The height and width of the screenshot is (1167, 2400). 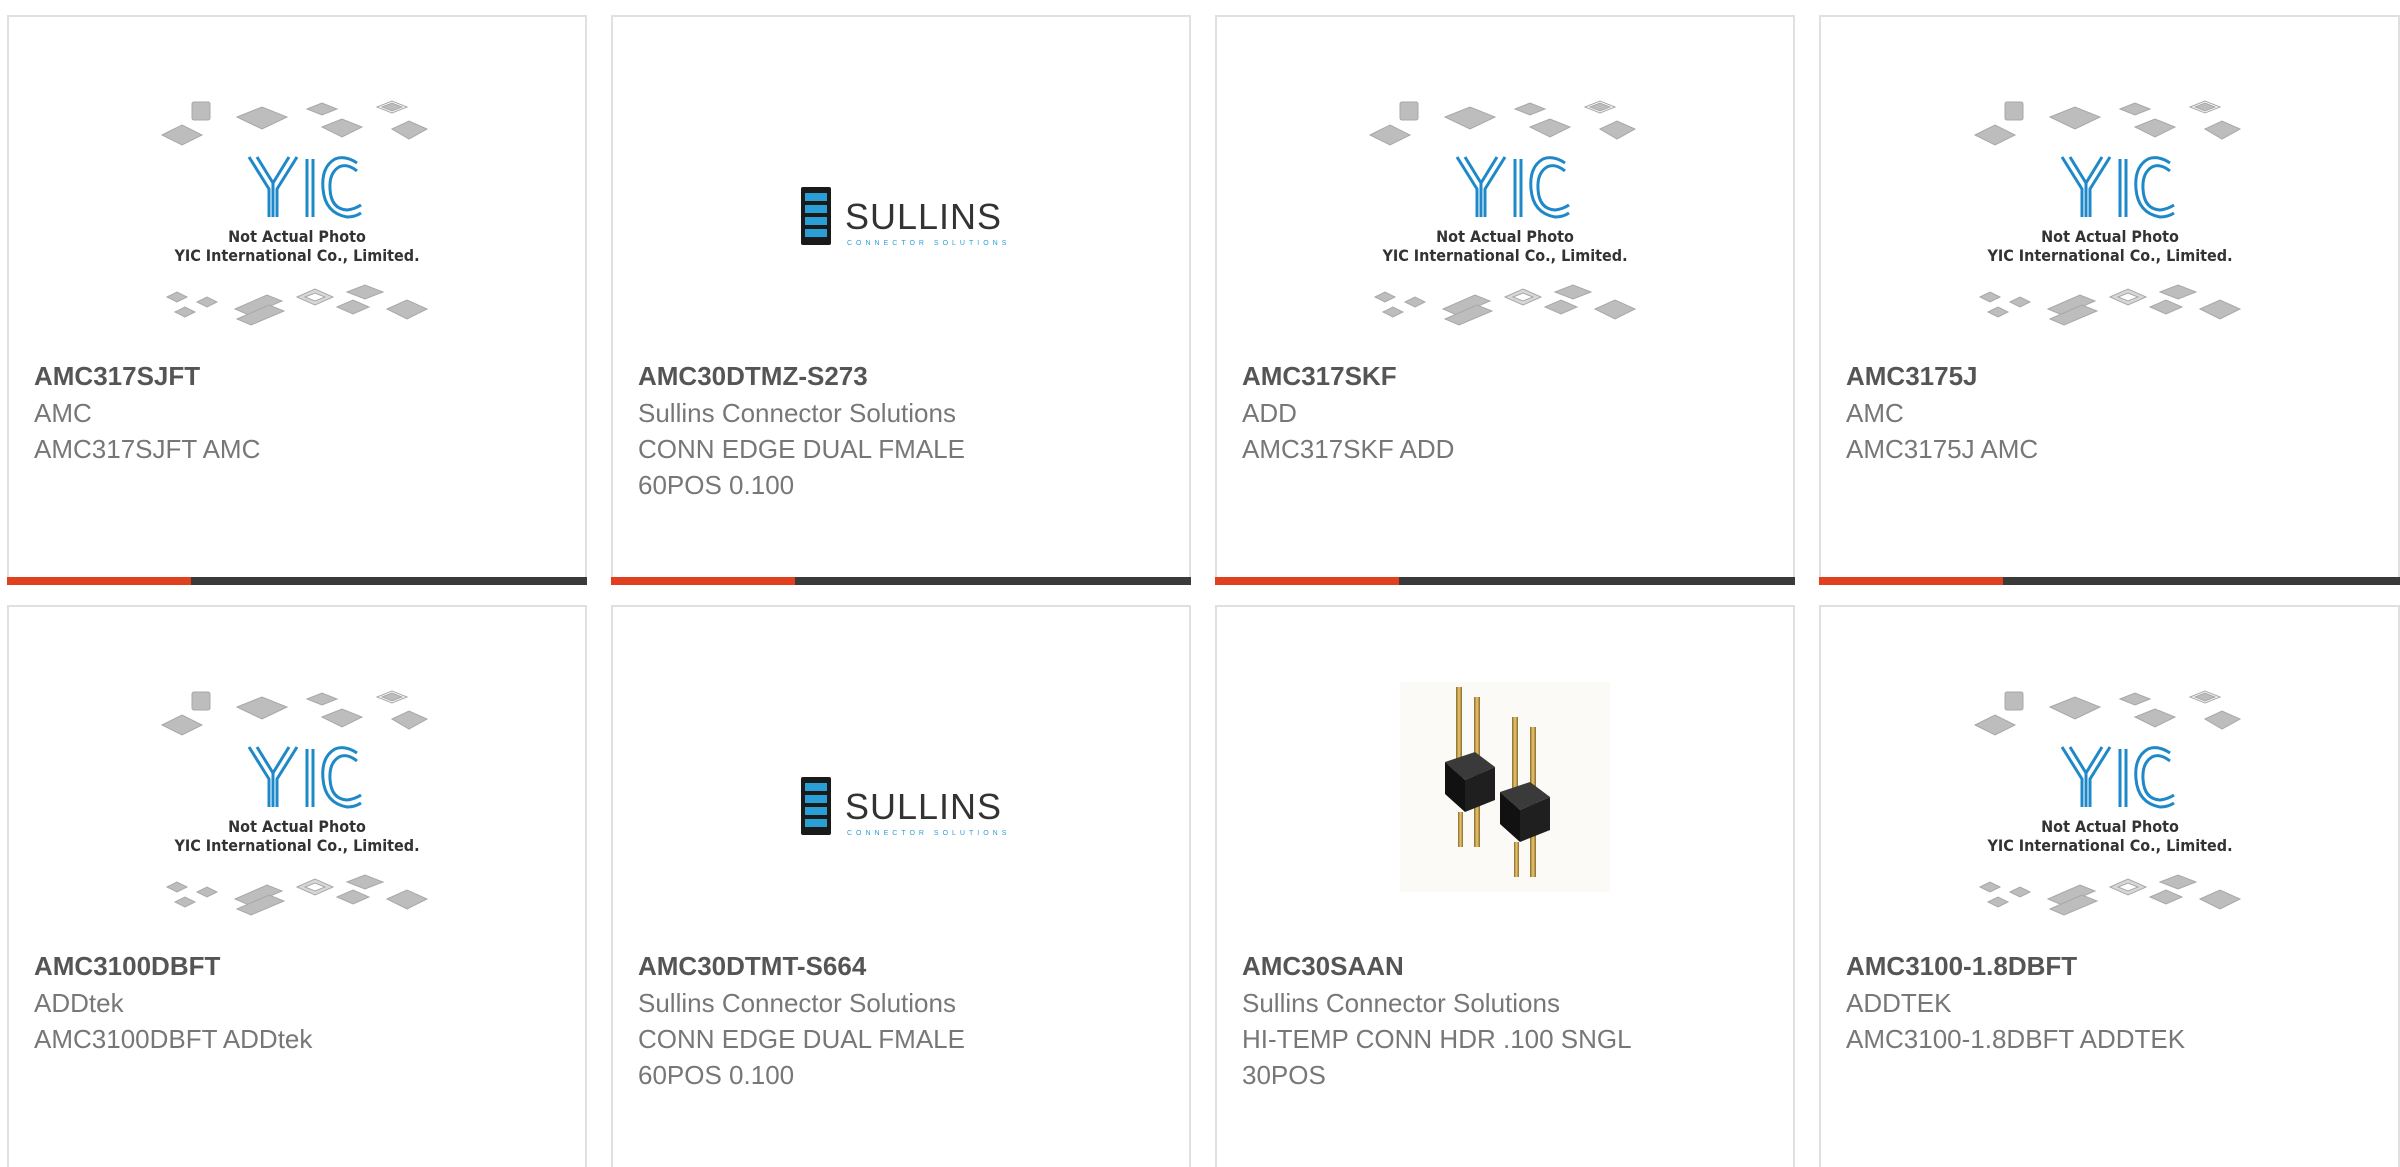 What do you see at coordinates (1269, 413) in the screenshot?
I see `manufacturer: ADD` at bounding box center [1269, 413].